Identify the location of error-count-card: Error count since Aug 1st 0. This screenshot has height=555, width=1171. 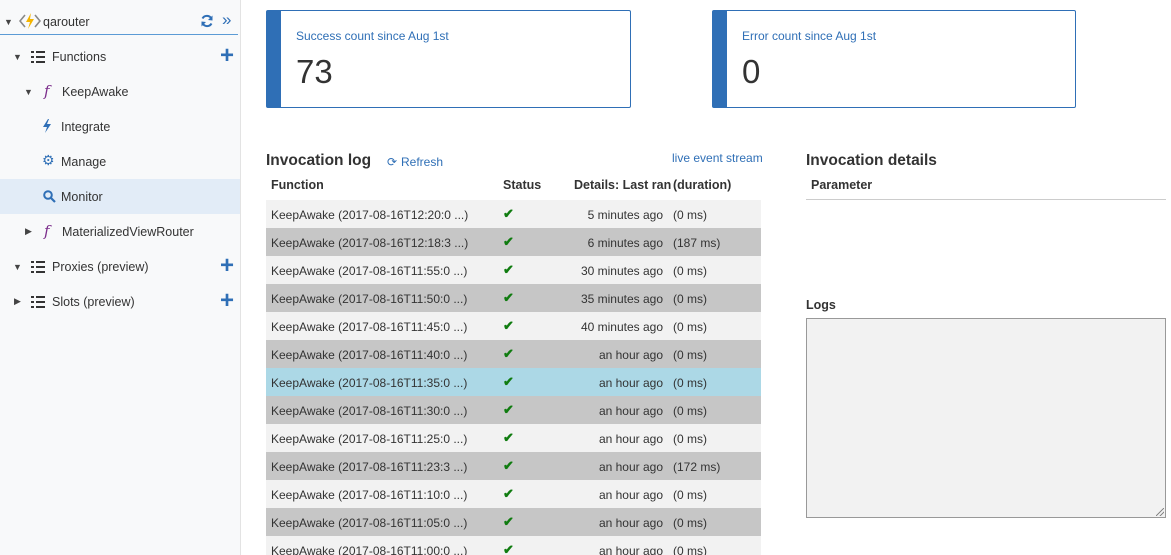
(894, 59).